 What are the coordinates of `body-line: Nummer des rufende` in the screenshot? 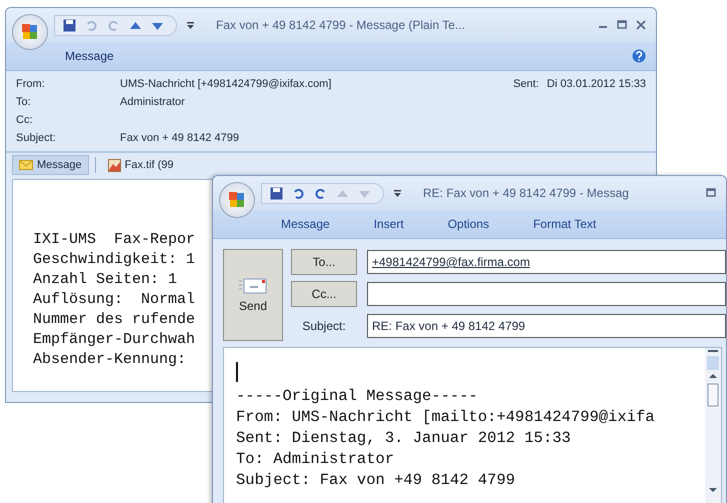 It's located at (114, 320).